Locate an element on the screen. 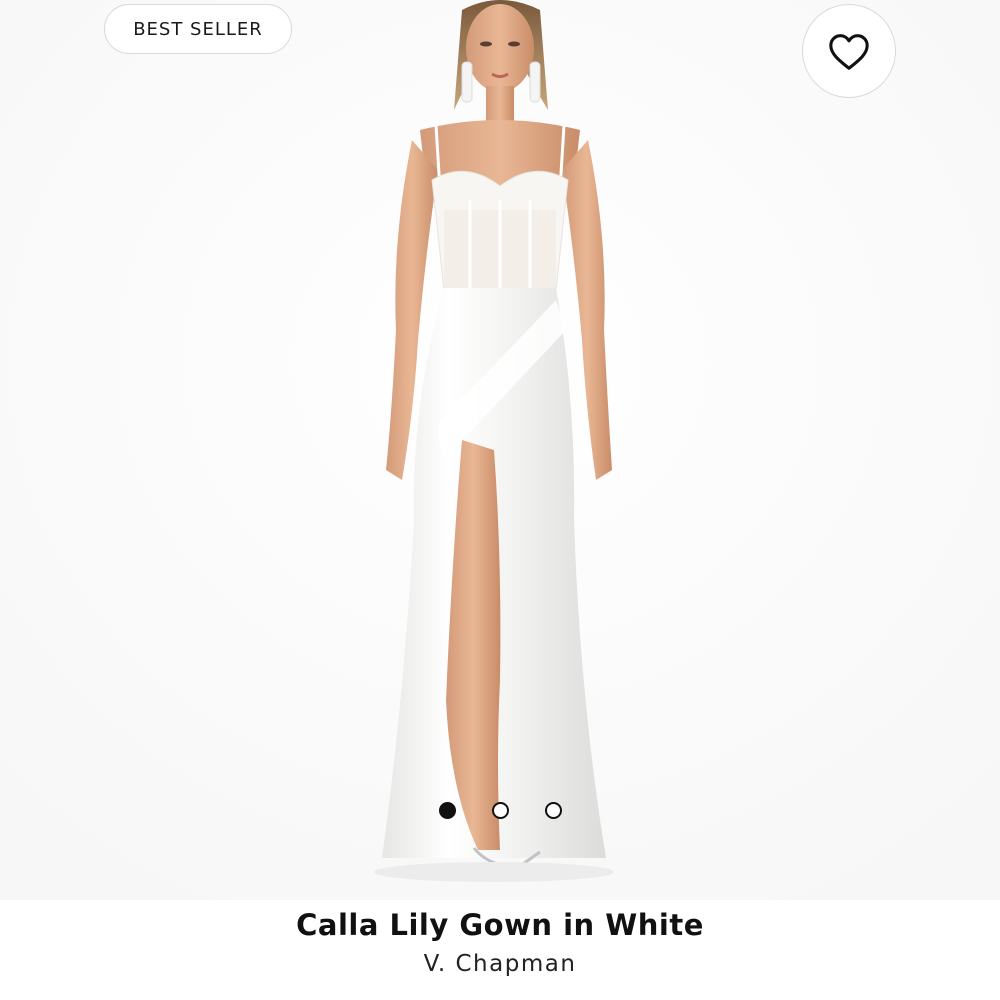 This screenshot has height=1000, width=1000. product-title: Calla Lily Gown in White is located at coordinates (500, 925).